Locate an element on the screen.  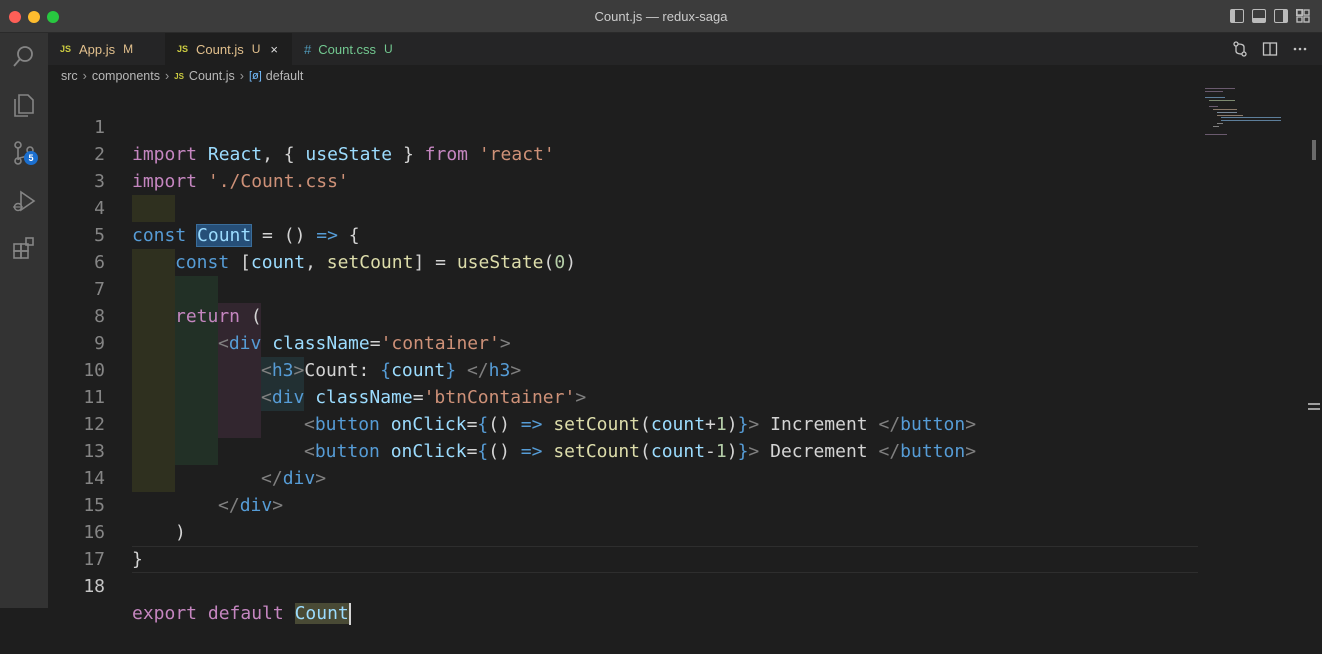
code-line: 10 <div className='btnContainer'> is located at coordinates (623, 369).